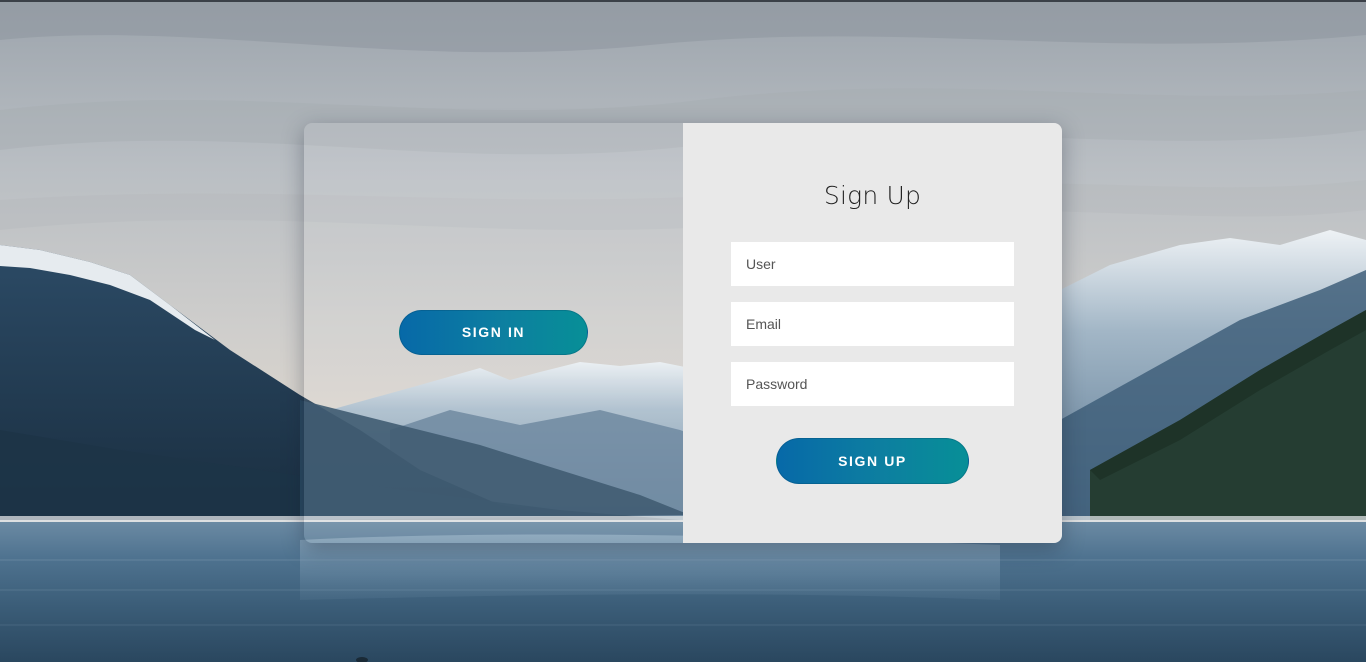 Image resolution: width=1366 pixels, height=662 pixels. I want to click on password-input, so click(872, 384).